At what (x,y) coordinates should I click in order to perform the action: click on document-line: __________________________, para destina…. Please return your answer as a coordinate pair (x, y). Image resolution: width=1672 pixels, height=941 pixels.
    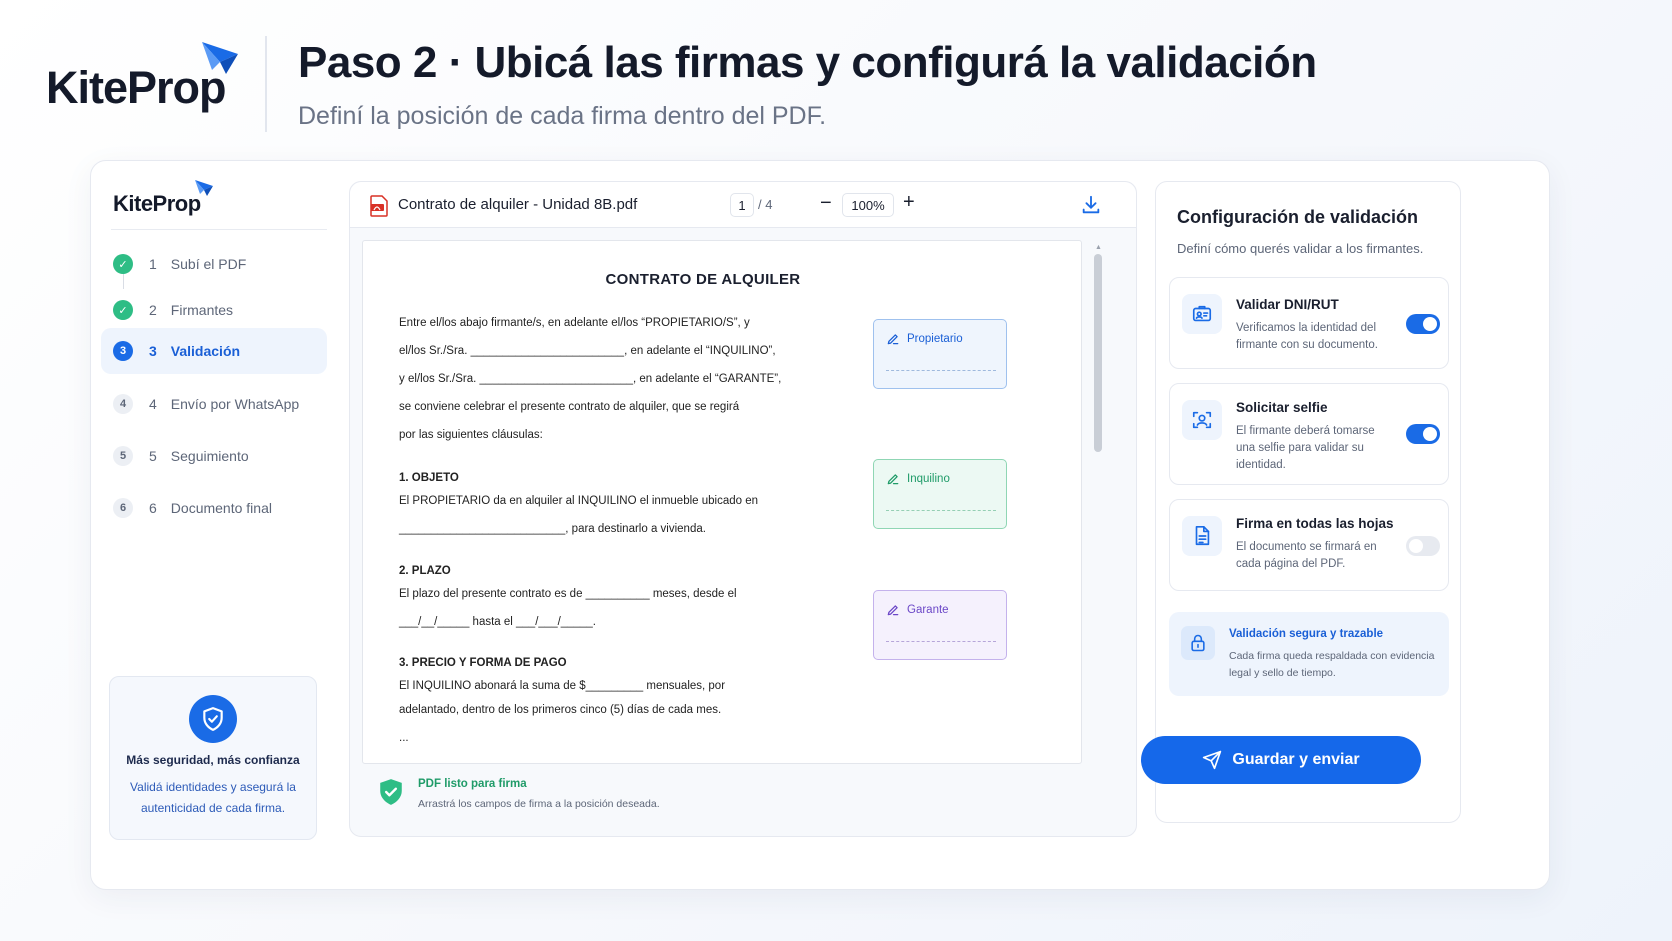
    Looking at the image, I should click on (552, 529).